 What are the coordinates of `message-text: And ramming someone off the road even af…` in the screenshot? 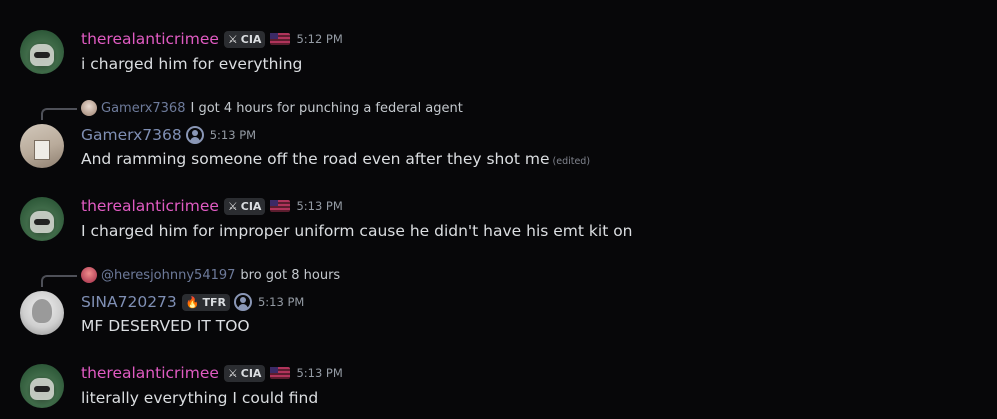 It's located at (315, 159).